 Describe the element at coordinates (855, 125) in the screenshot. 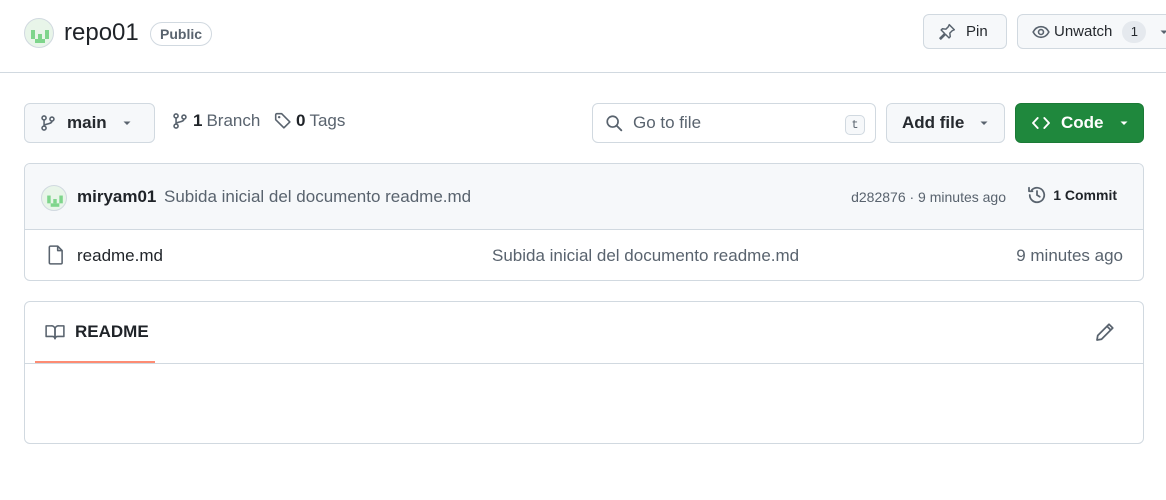

I see `shortcut-hint: t` at that location.